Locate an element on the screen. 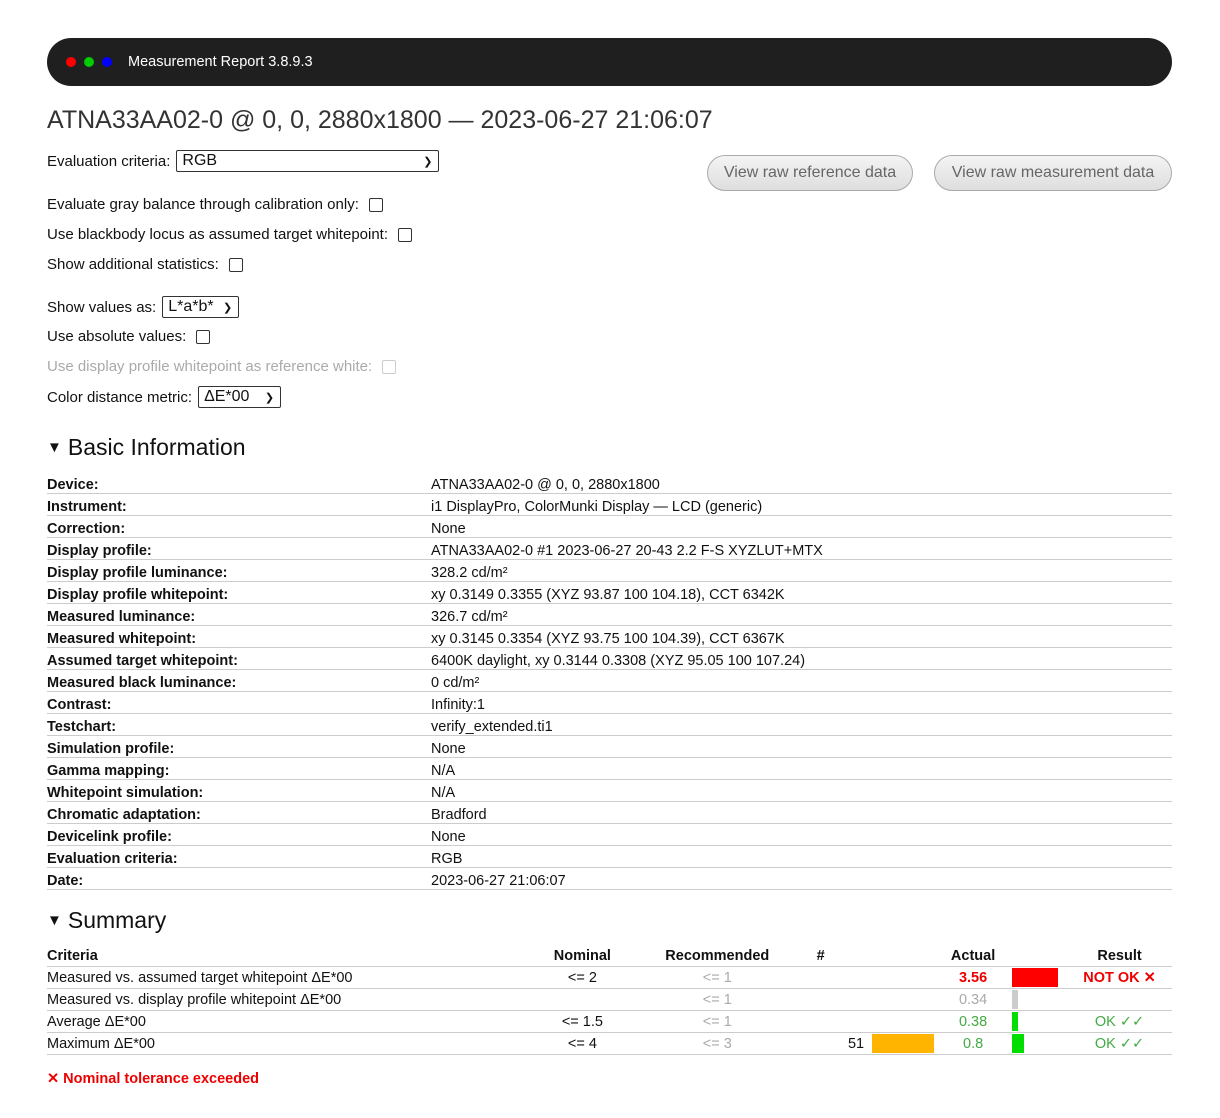 This screenshot has width=1220, height=1118. evaluation-criteria-value: RGB is located at coordinates (200, 160).